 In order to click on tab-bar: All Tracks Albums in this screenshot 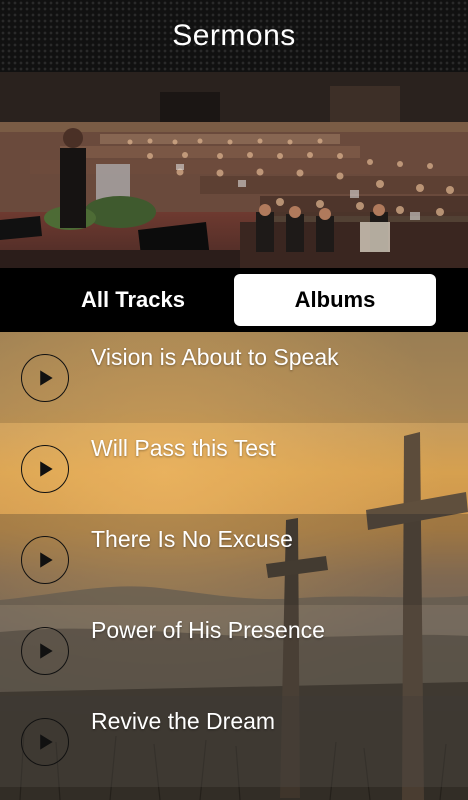, I will do `click(234, 300)`.